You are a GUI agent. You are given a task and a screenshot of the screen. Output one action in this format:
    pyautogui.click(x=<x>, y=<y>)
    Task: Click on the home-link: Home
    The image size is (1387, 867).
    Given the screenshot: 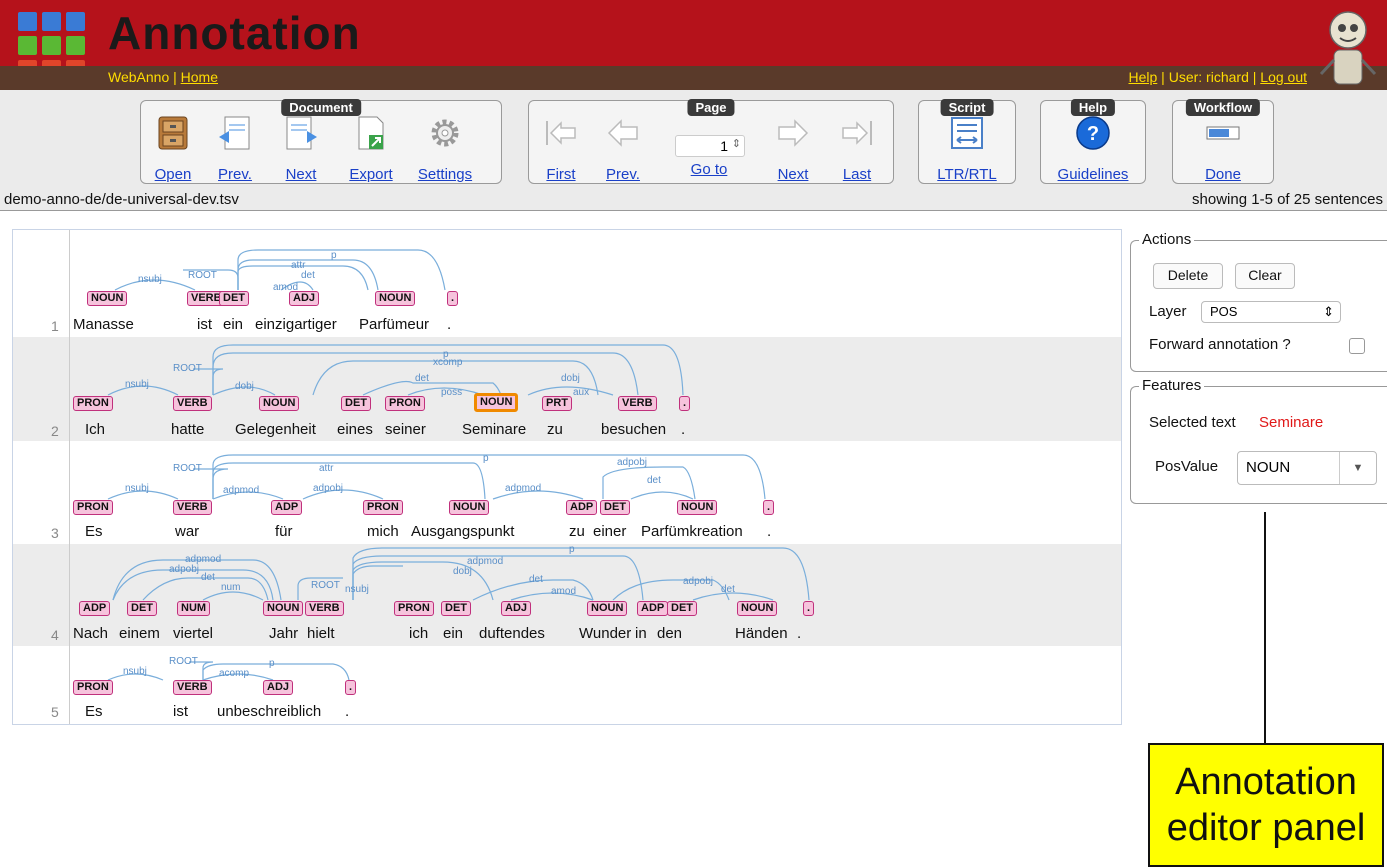 What is the action you would take?
    pyautogui.click(x=199, y=77)
    